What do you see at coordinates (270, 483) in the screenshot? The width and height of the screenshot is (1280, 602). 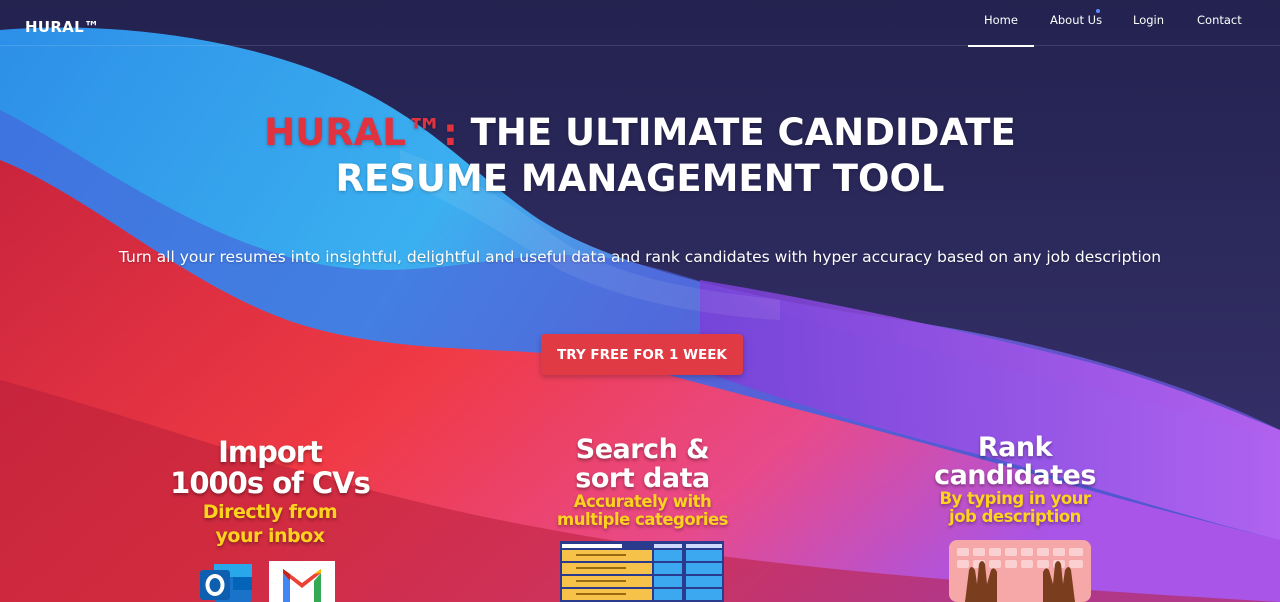 I see `feature-heading-line: 1000s of CVs` at bounding box center [270, 483].